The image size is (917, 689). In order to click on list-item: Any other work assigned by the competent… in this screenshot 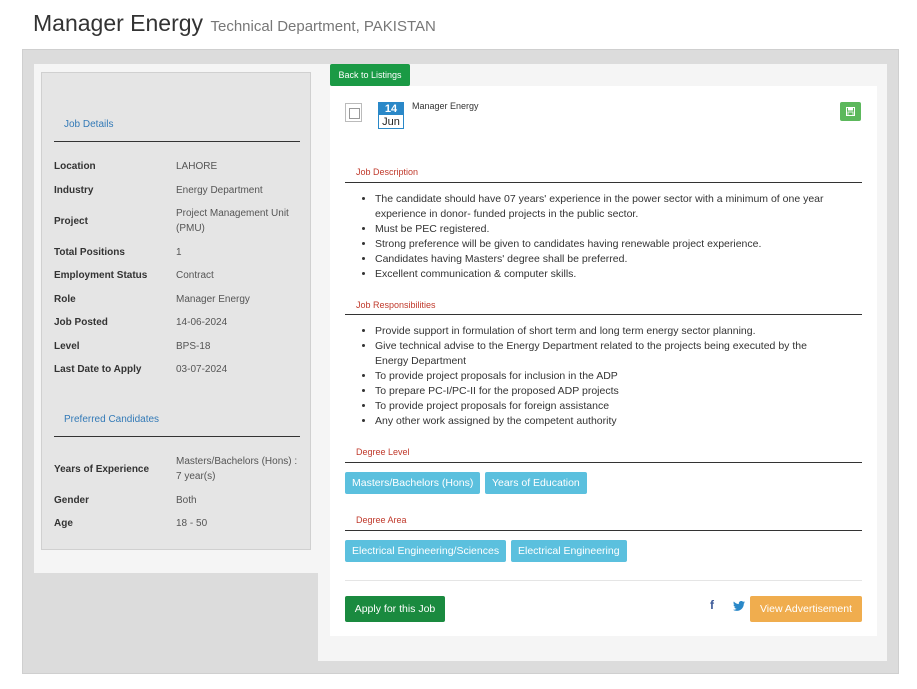, I will do `click(607, 421)`.